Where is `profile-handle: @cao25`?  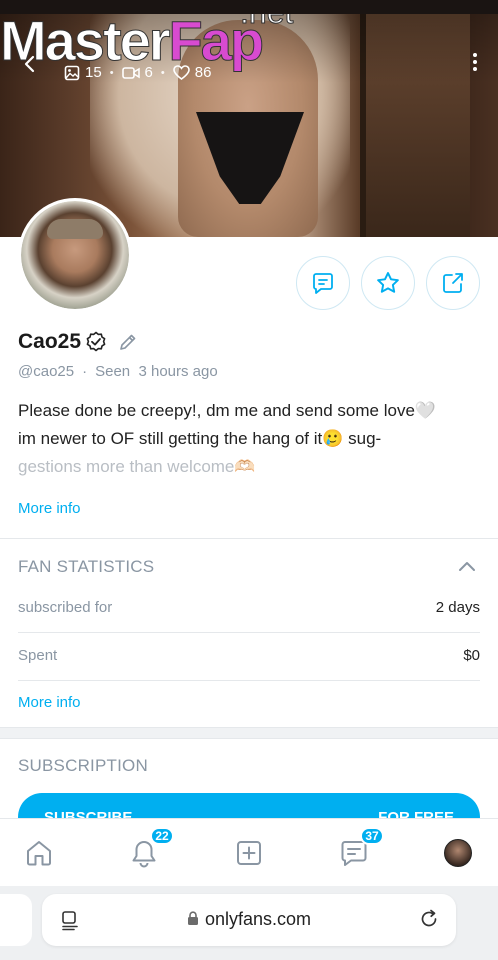
profile-handle: @cao25 is located at coordinates (46, 371).